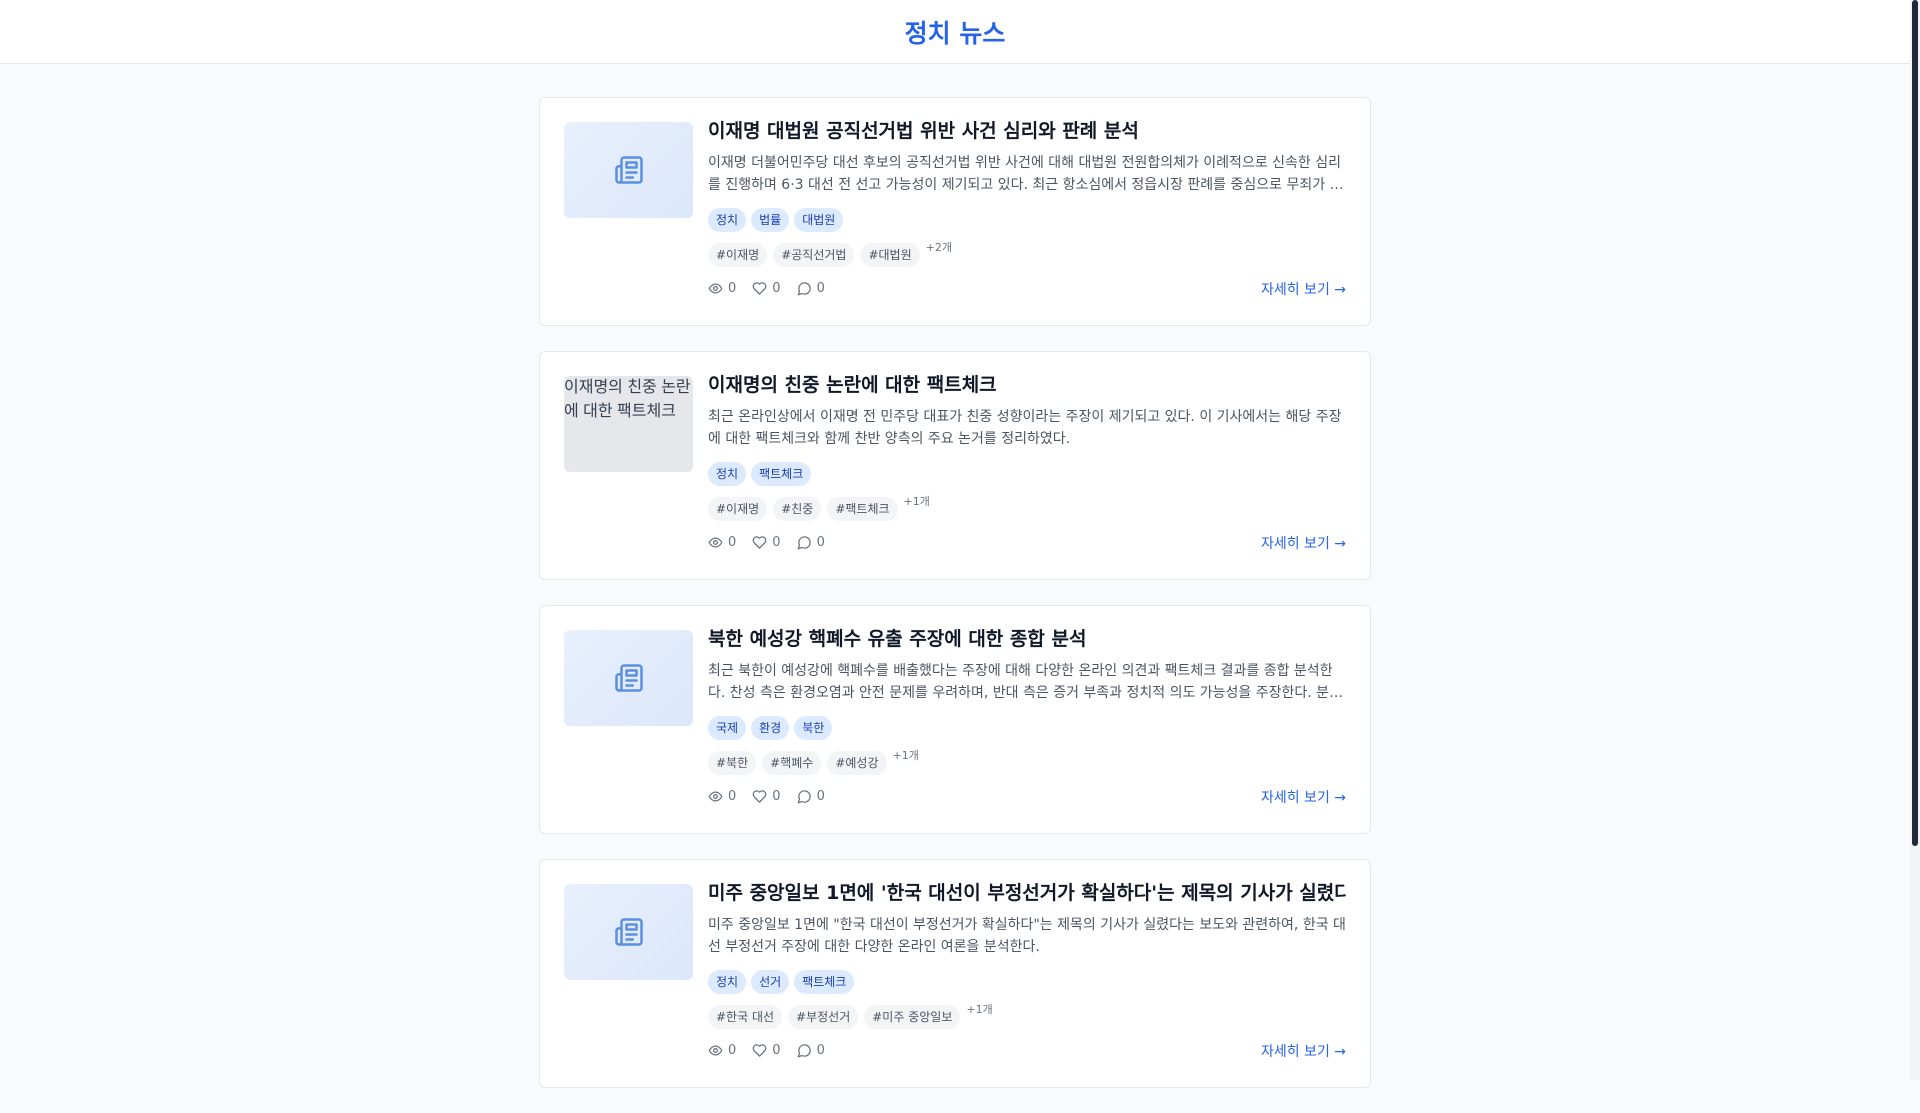 The image size is (1920, 1113). Describe the element at coordinates (745, 1017) in the screenshot. I see `hashtag: #한국 대선` at that location.